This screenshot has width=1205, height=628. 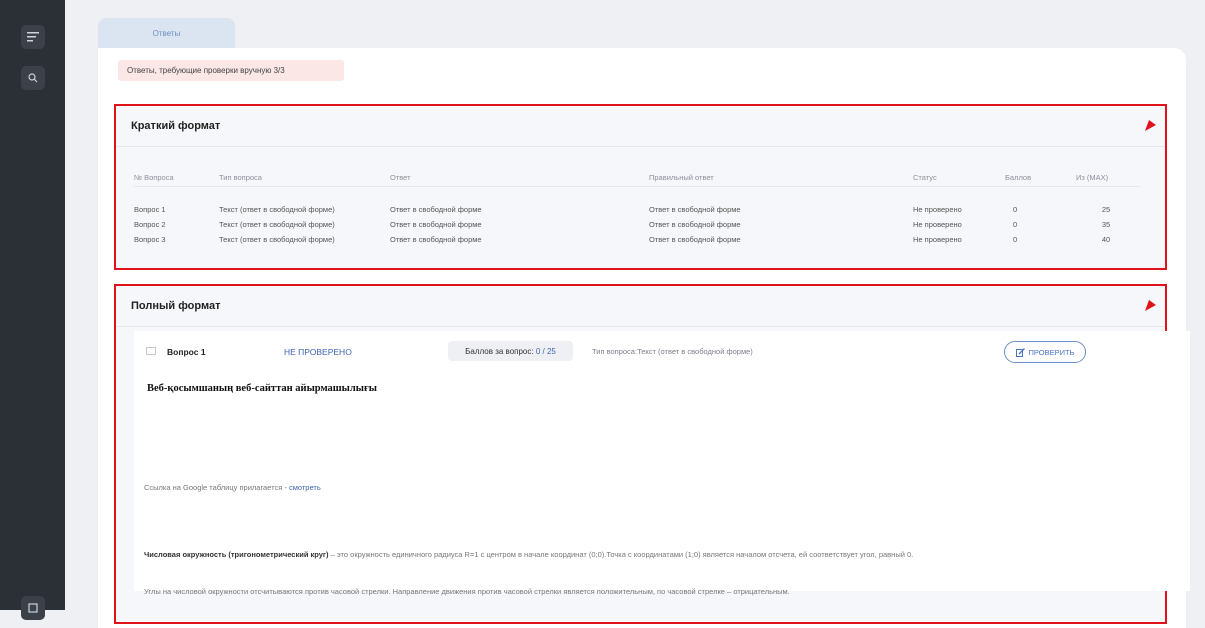 What do you see at coordinates (1020, 352) in the screenshot?
I see `edit-icon` at bounding box center [1020, 352].